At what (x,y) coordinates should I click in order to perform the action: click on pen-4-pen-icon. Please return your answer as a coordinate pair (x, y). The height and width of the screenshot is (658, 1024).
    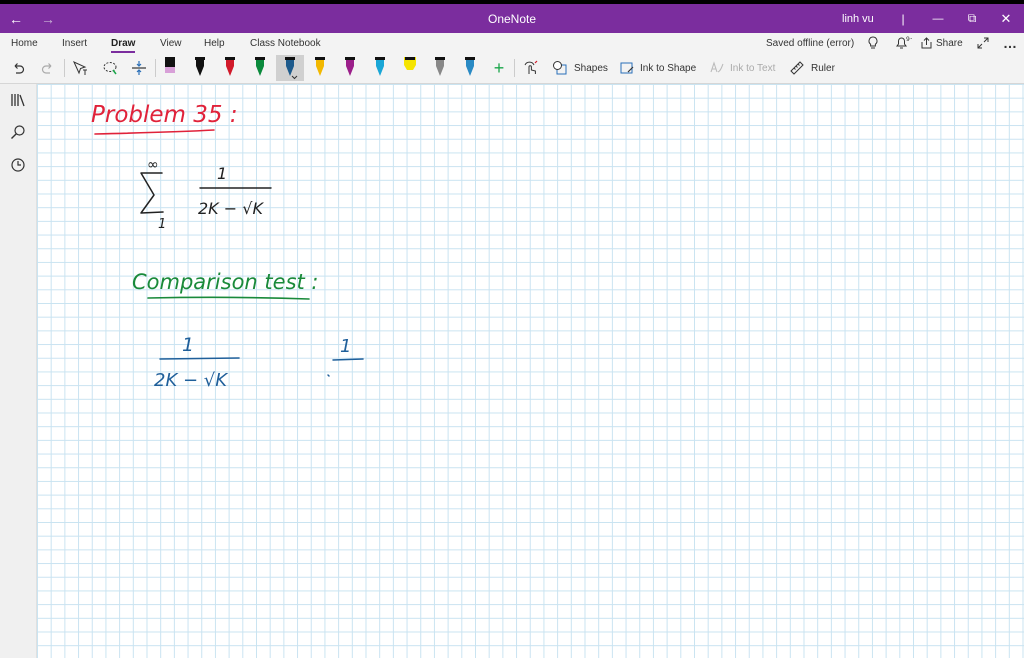
    Looking at the image, I should click on (260, 68).